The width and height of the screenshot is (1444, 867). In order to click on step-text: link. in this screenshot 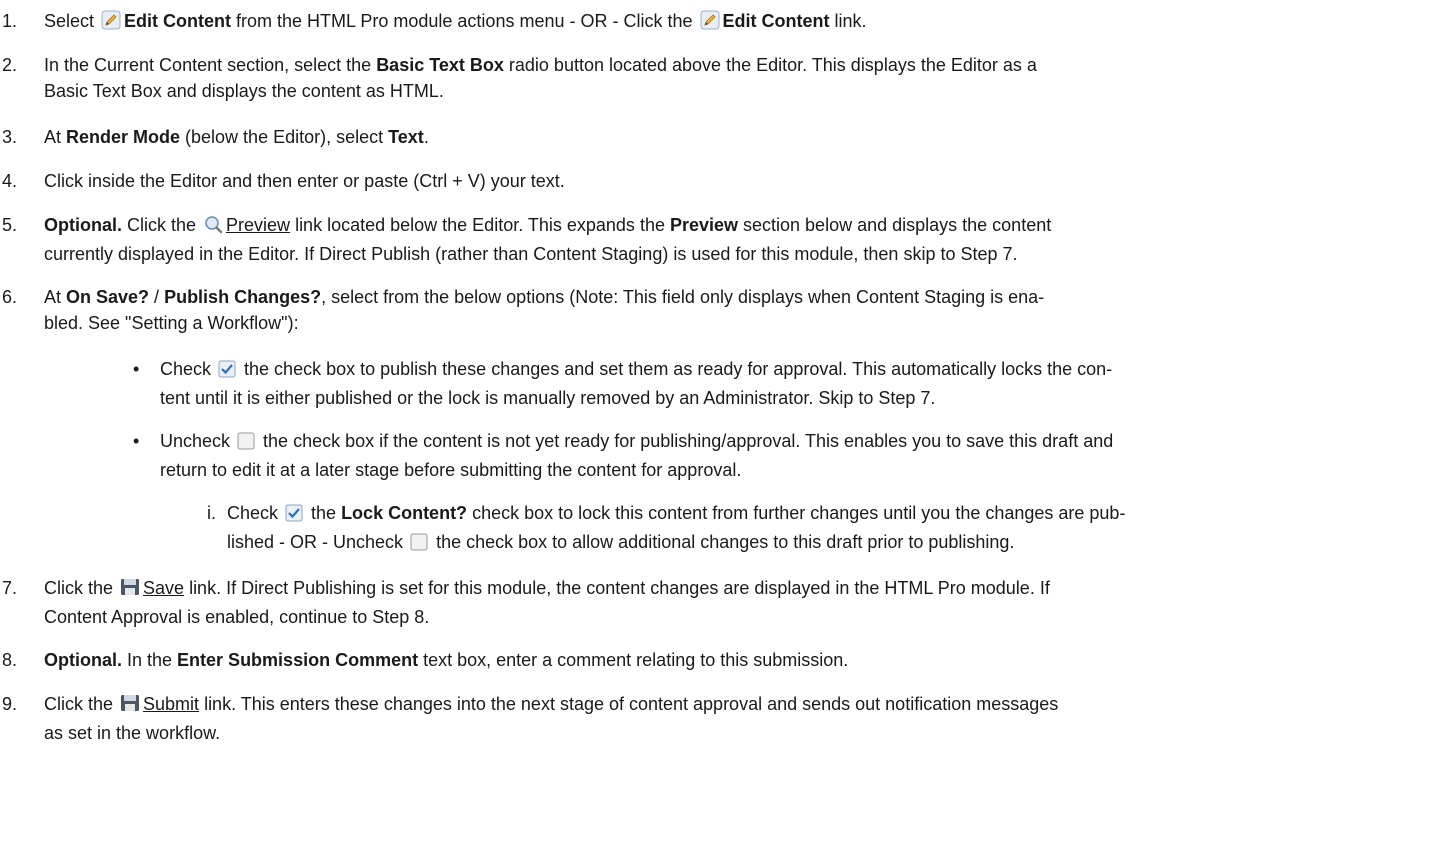, I will do `click(848, 21)`.